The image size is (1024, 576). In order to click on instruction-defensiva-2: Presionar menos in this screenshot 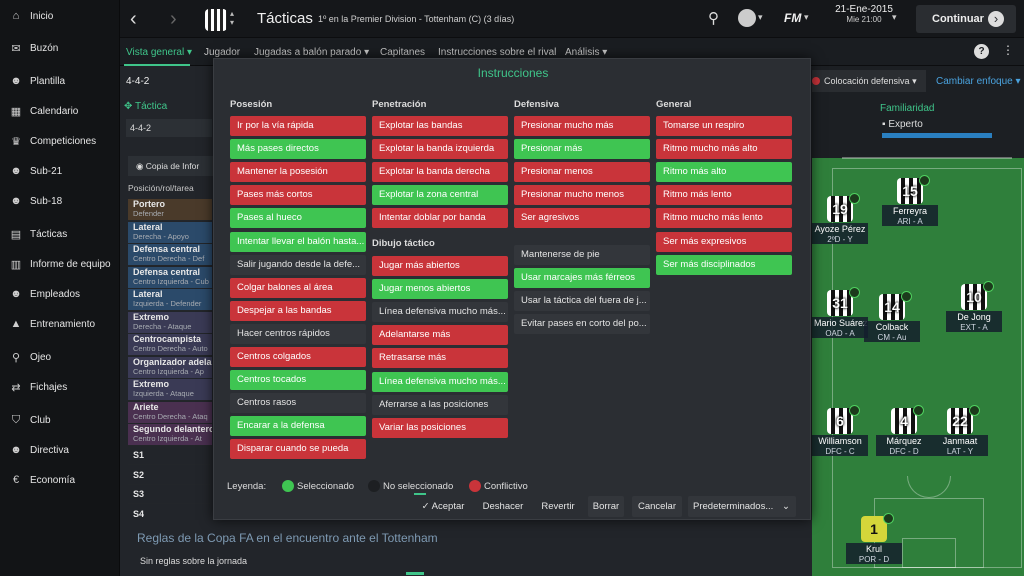, I will do `click(582, 172)`.